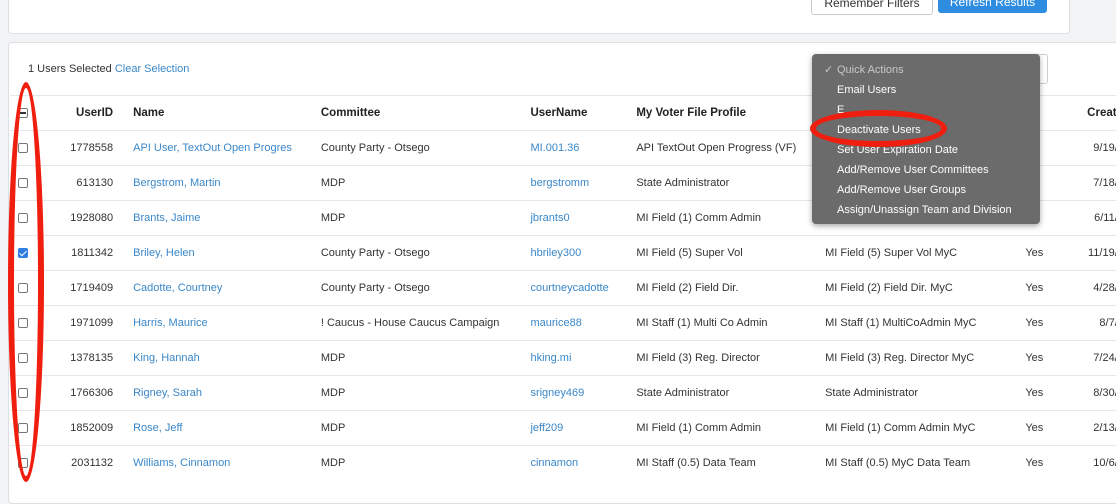 This screenshot has height=504, width=1116. What do you see at coordinates (85, 148) in the screenshot?
I see `user-id-cell: 1778558` at bounding box center [85, 148].